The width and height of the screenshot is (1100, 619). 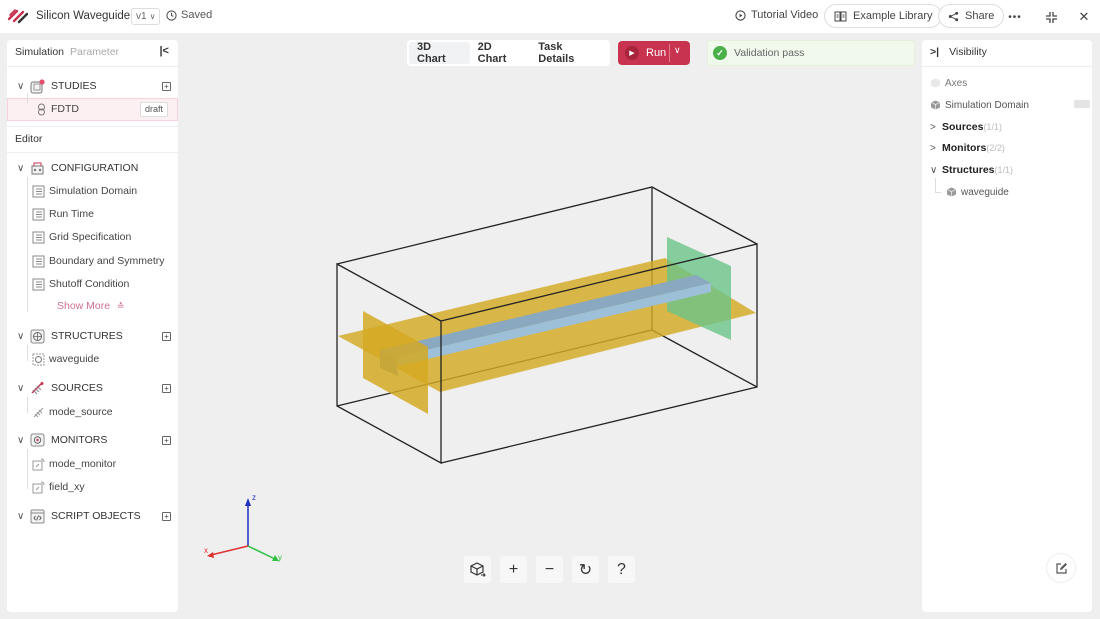 What do you see at coordinates (968, 52) in the screenshot?
I see `visibility-title: Visibility` at bounding box center [968, 52].